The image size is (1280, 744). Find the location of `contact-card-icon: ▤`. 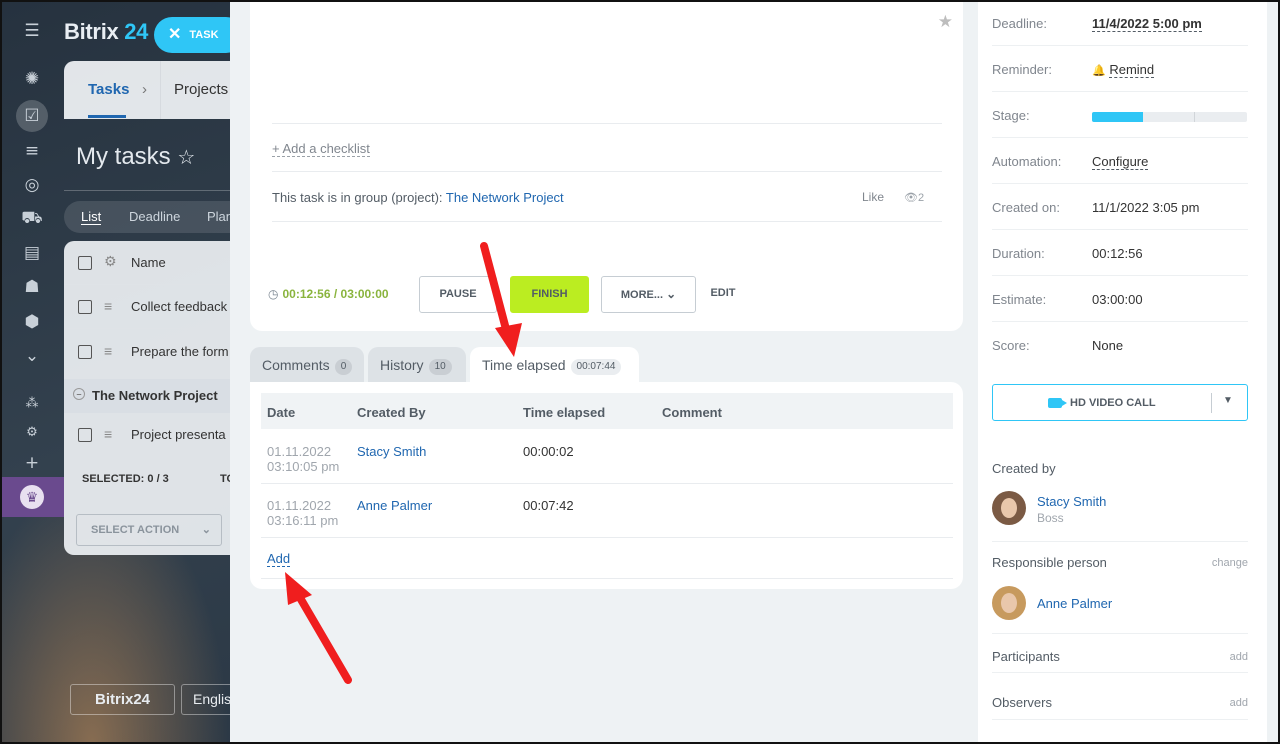

contact-card-icon: ▤ is located at coordinates (32, 253).